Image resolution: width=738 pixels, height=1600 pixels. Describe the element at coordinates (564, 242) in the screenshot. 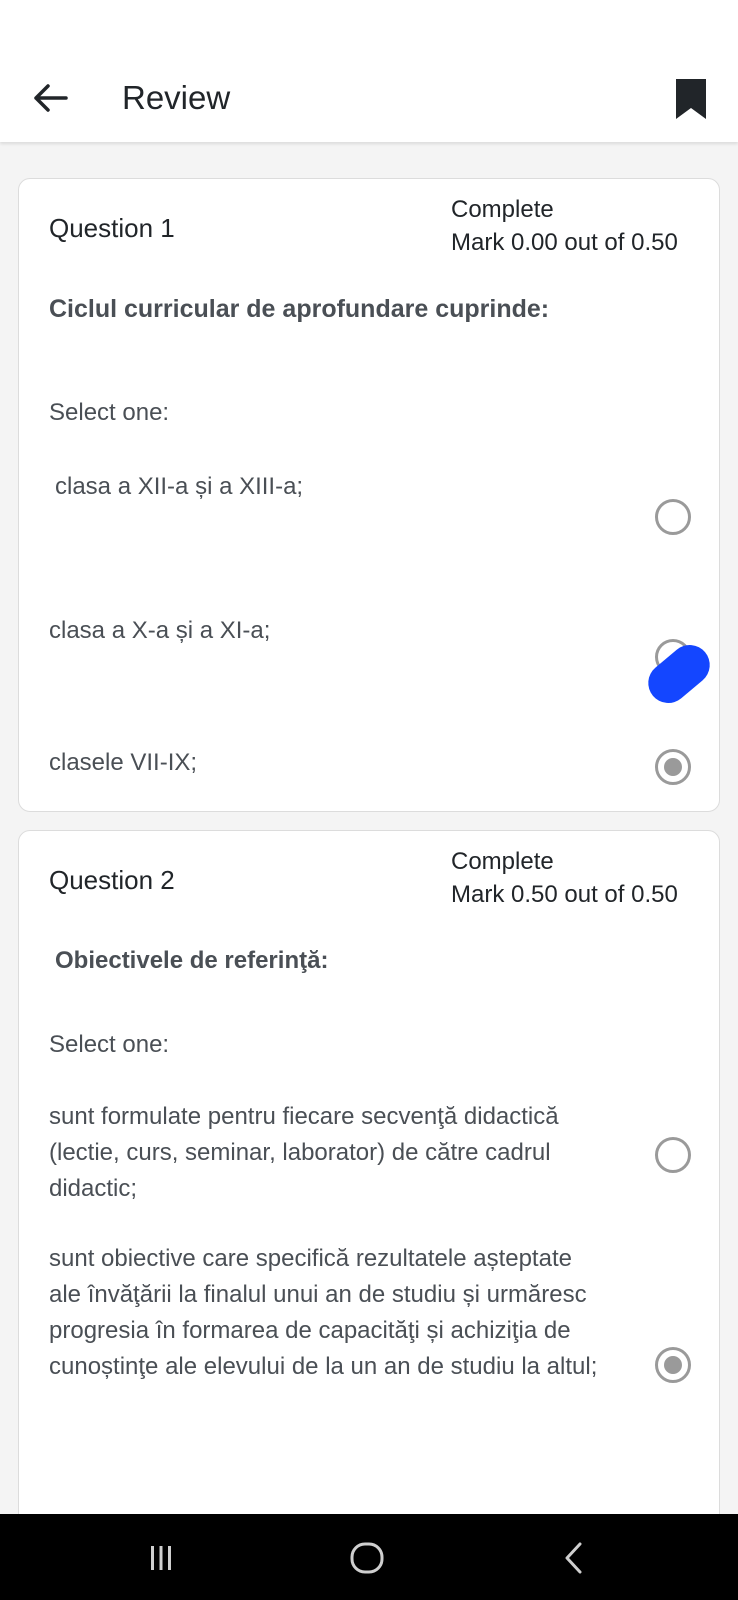

I see `question-mark: Mark 0.00 out of 0.50` at that location.